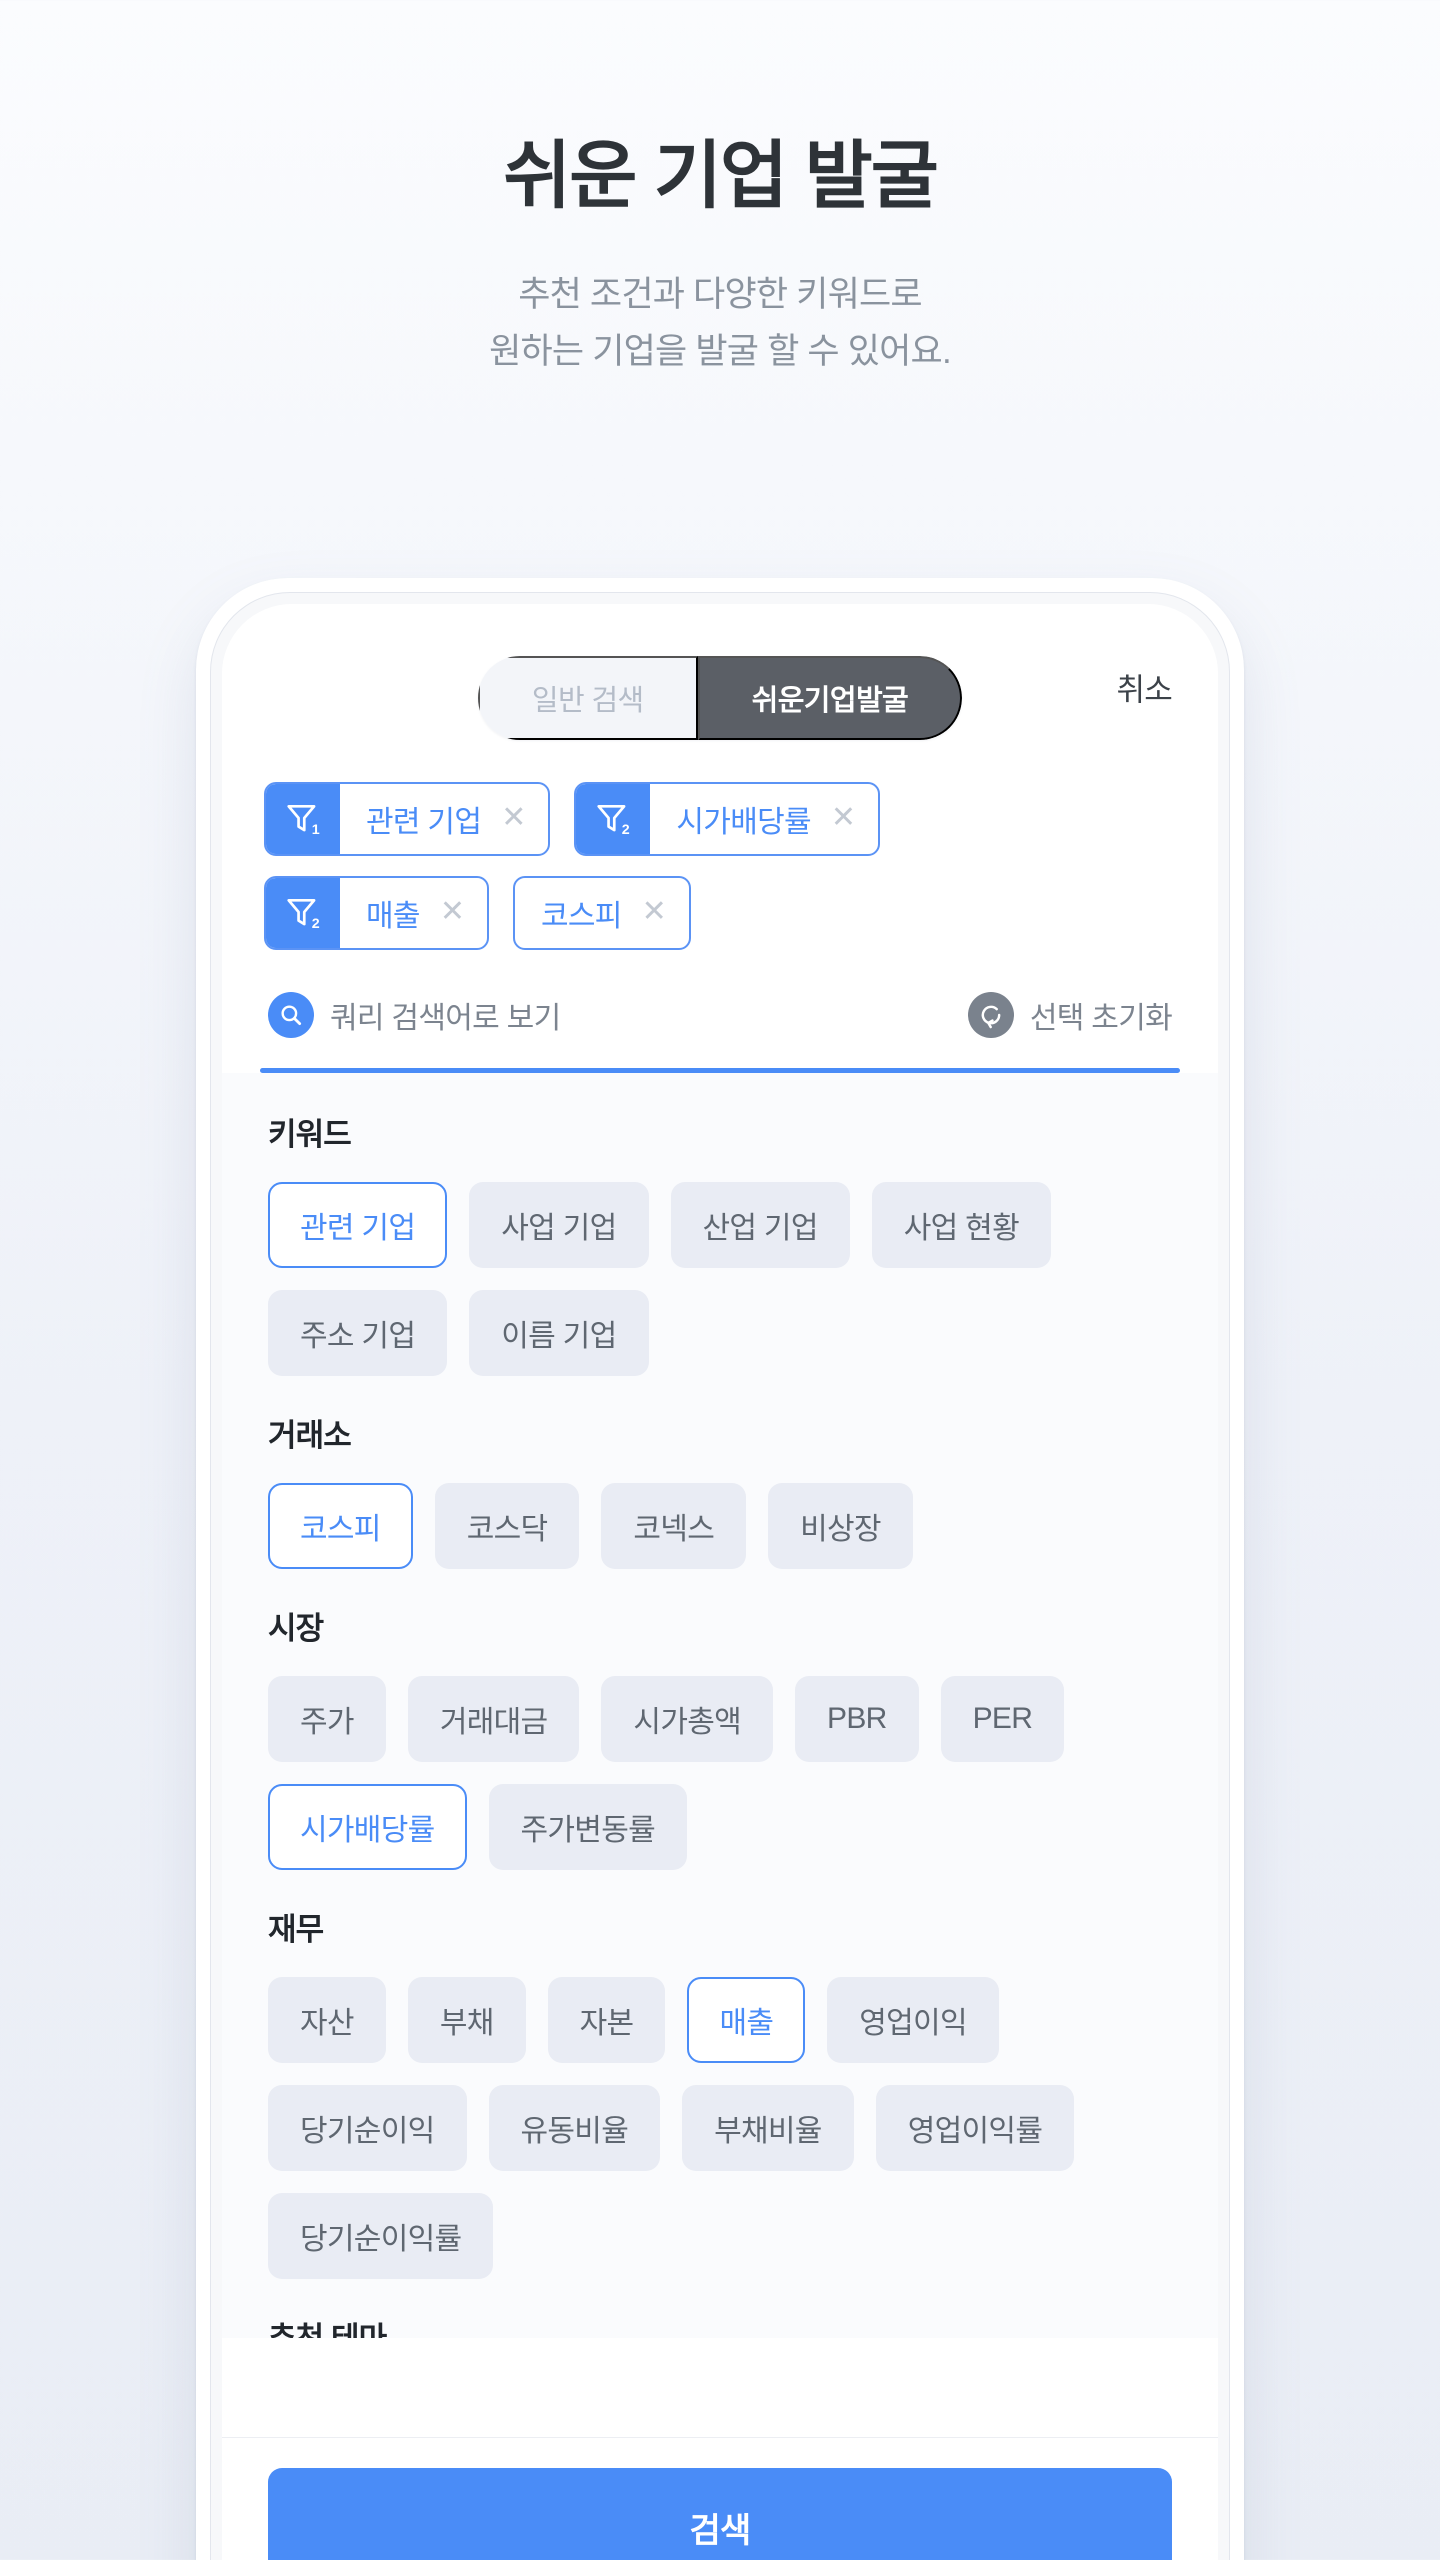 The image size is (1440, 2560). I want to click on option-chip: 부채비율, so click(768, 2128).